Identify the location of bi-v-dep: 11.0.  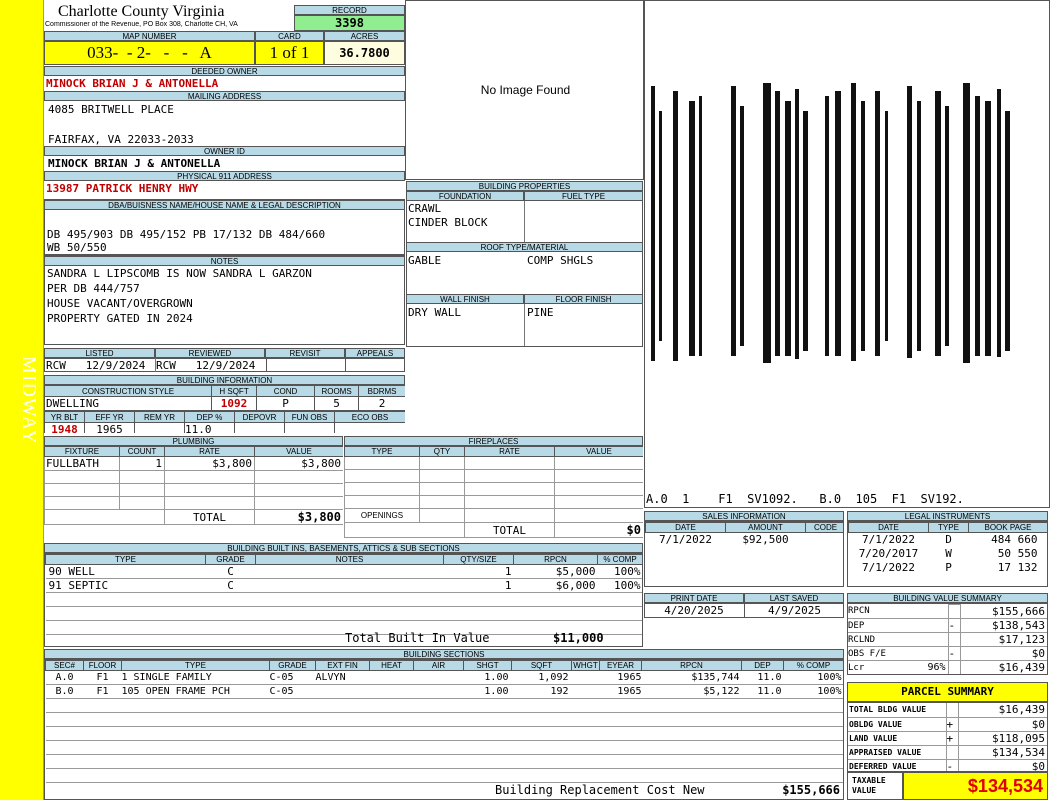
(209, 427).